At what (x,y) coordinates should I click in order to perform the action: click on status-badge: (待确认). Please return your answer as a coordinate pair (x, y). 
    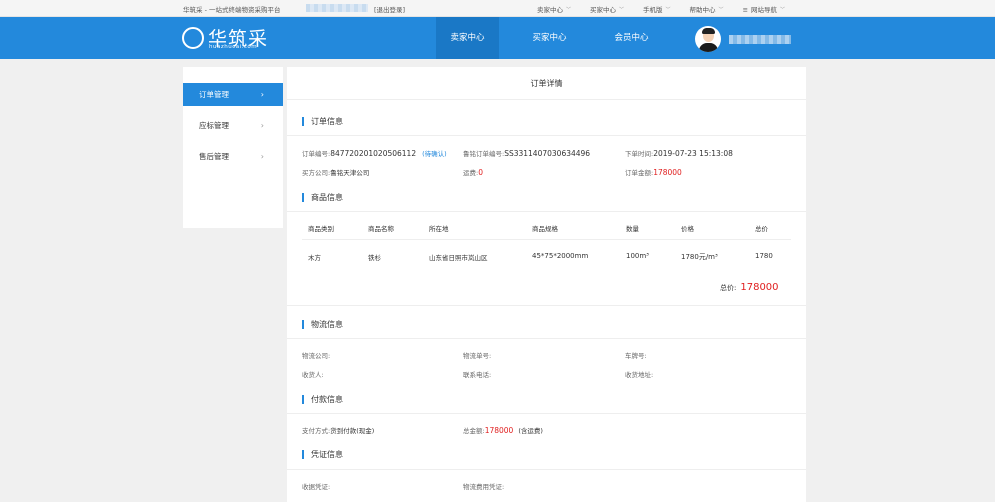
    Looking at the image, I should click on (434, 154).